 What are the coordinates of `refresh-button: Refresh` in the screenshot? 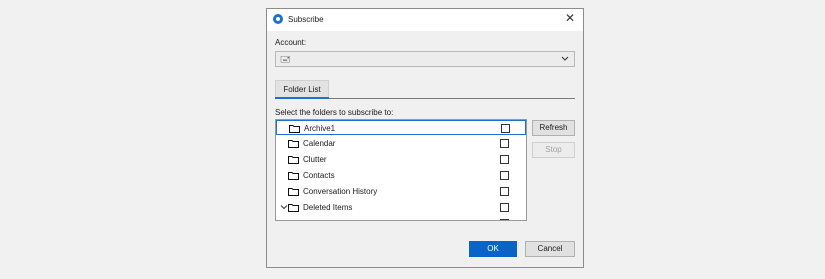 It's located at (553, 128).